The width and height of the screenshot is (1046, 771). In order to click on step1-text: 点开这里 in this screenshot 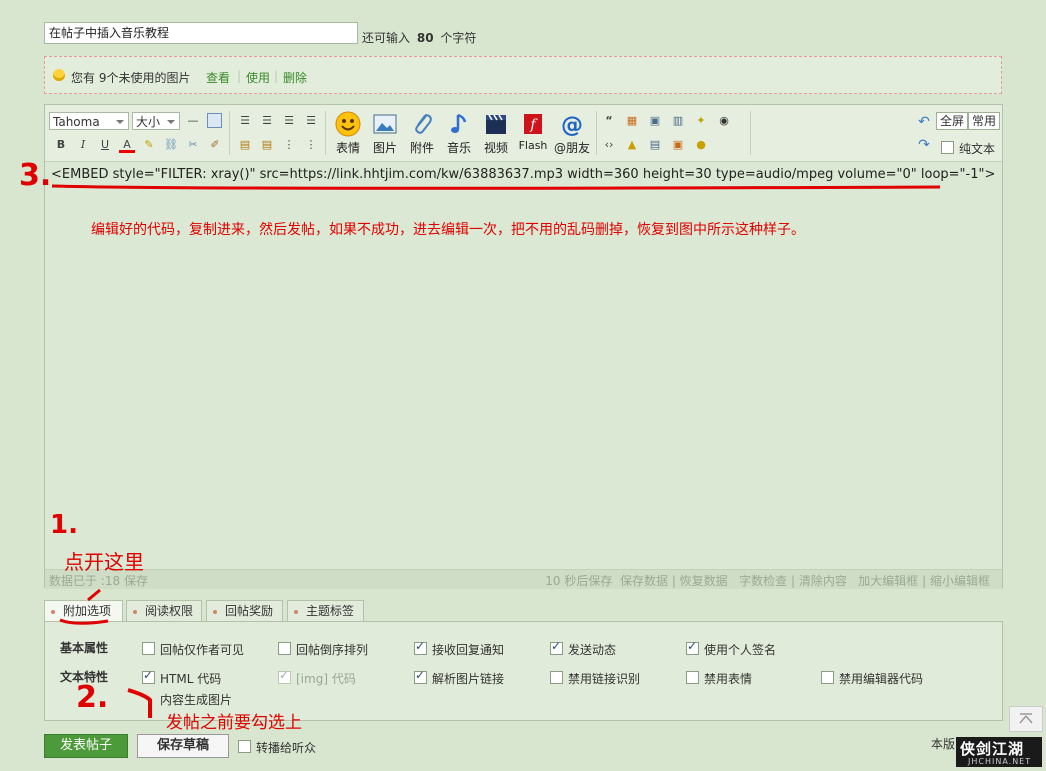, I will do `click(104, 562)`.